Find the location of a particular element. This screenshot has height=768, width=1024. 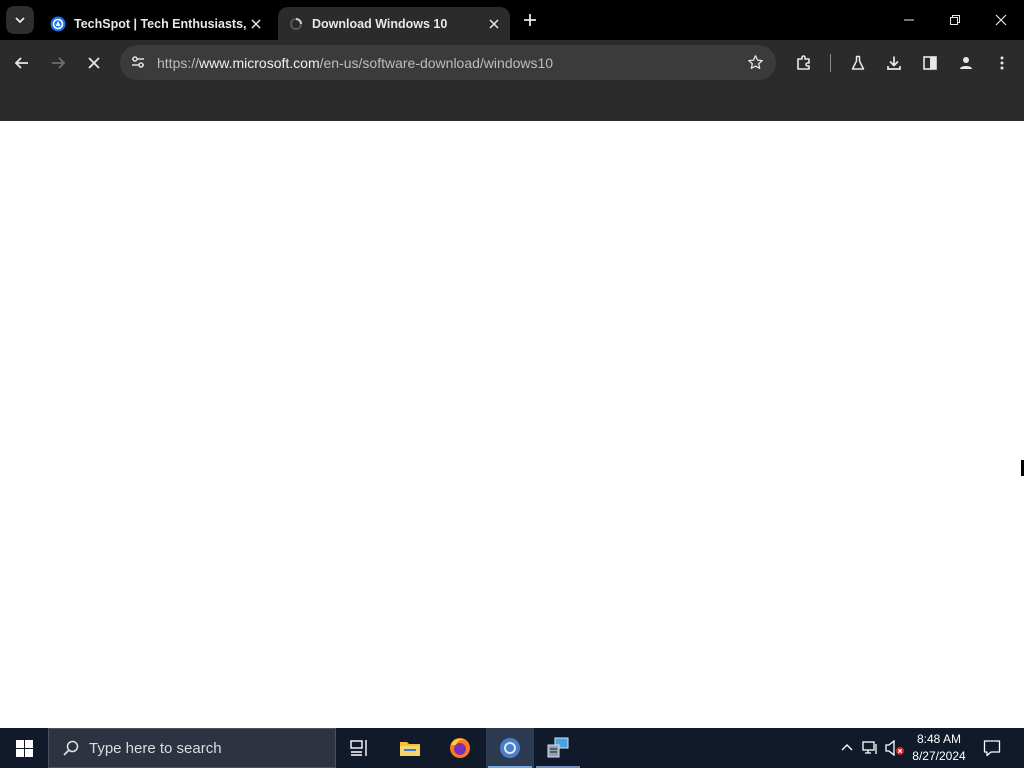

volume-muted-icon is located at coordinates (894, 748).